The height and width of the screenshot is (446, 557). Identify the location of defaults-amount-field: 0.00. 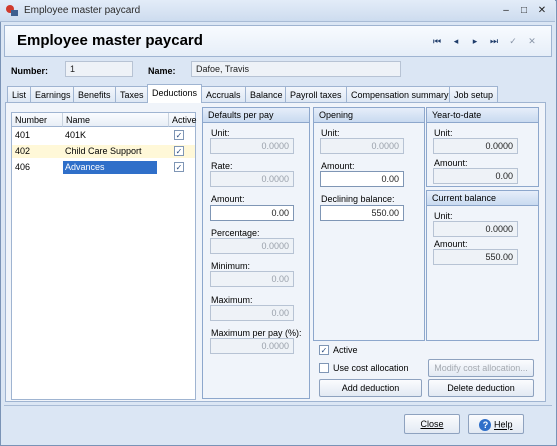
(252, 213).